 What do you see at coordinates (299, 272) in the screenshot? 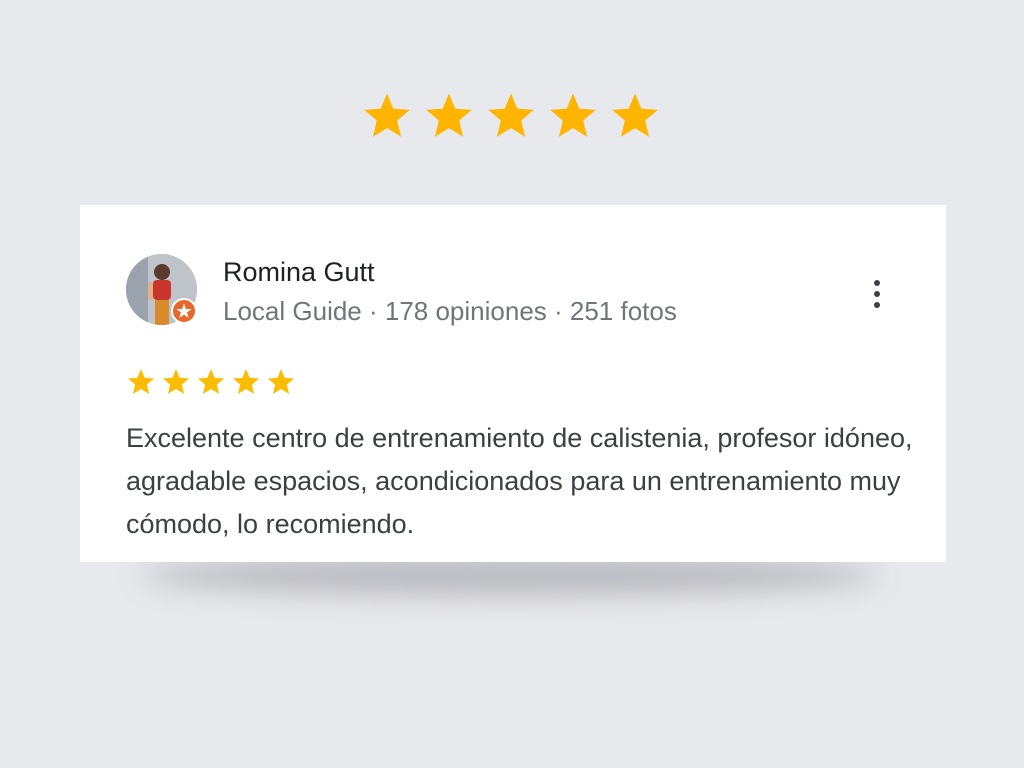
I see `reviewer-name: Romina Gutt` at bounding box center [299, 272].